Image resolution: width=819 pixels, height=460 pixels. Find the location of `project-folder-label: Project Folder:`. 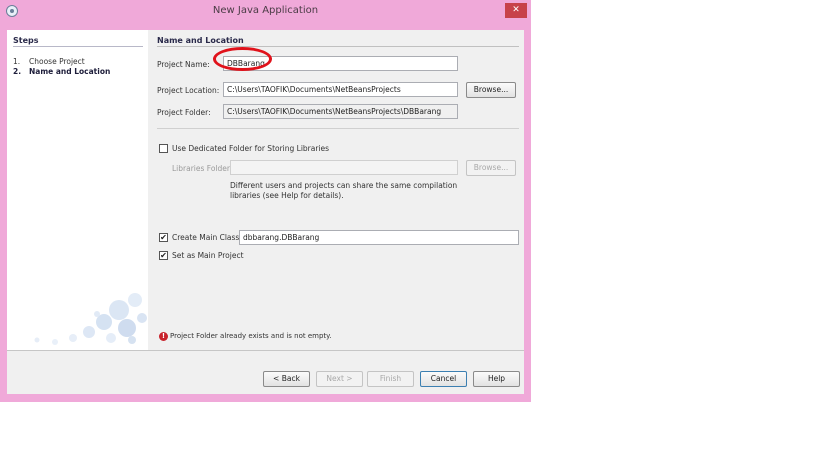

project-folder-label: Project Folder: is located at coordinates (184, 112).